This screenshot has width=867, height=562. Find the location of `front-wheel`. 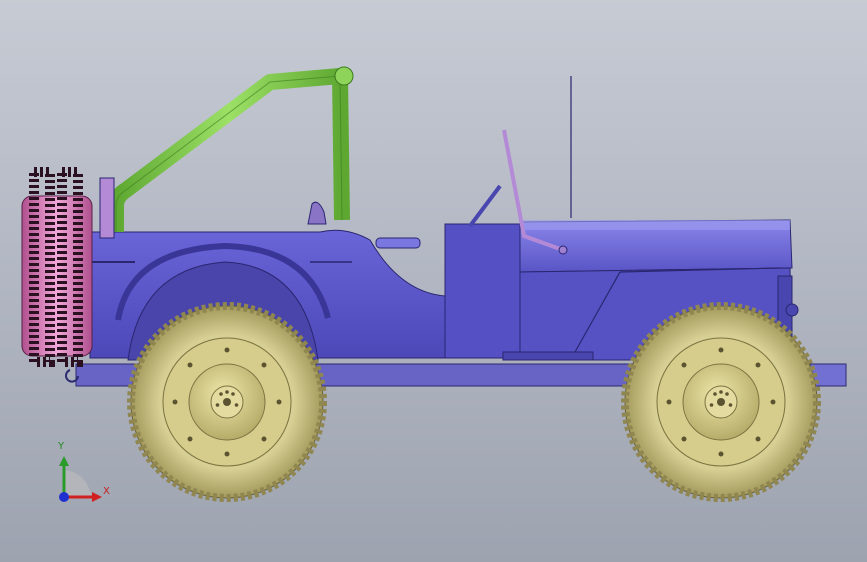

front-wheel is located at coordinates (721, 402).